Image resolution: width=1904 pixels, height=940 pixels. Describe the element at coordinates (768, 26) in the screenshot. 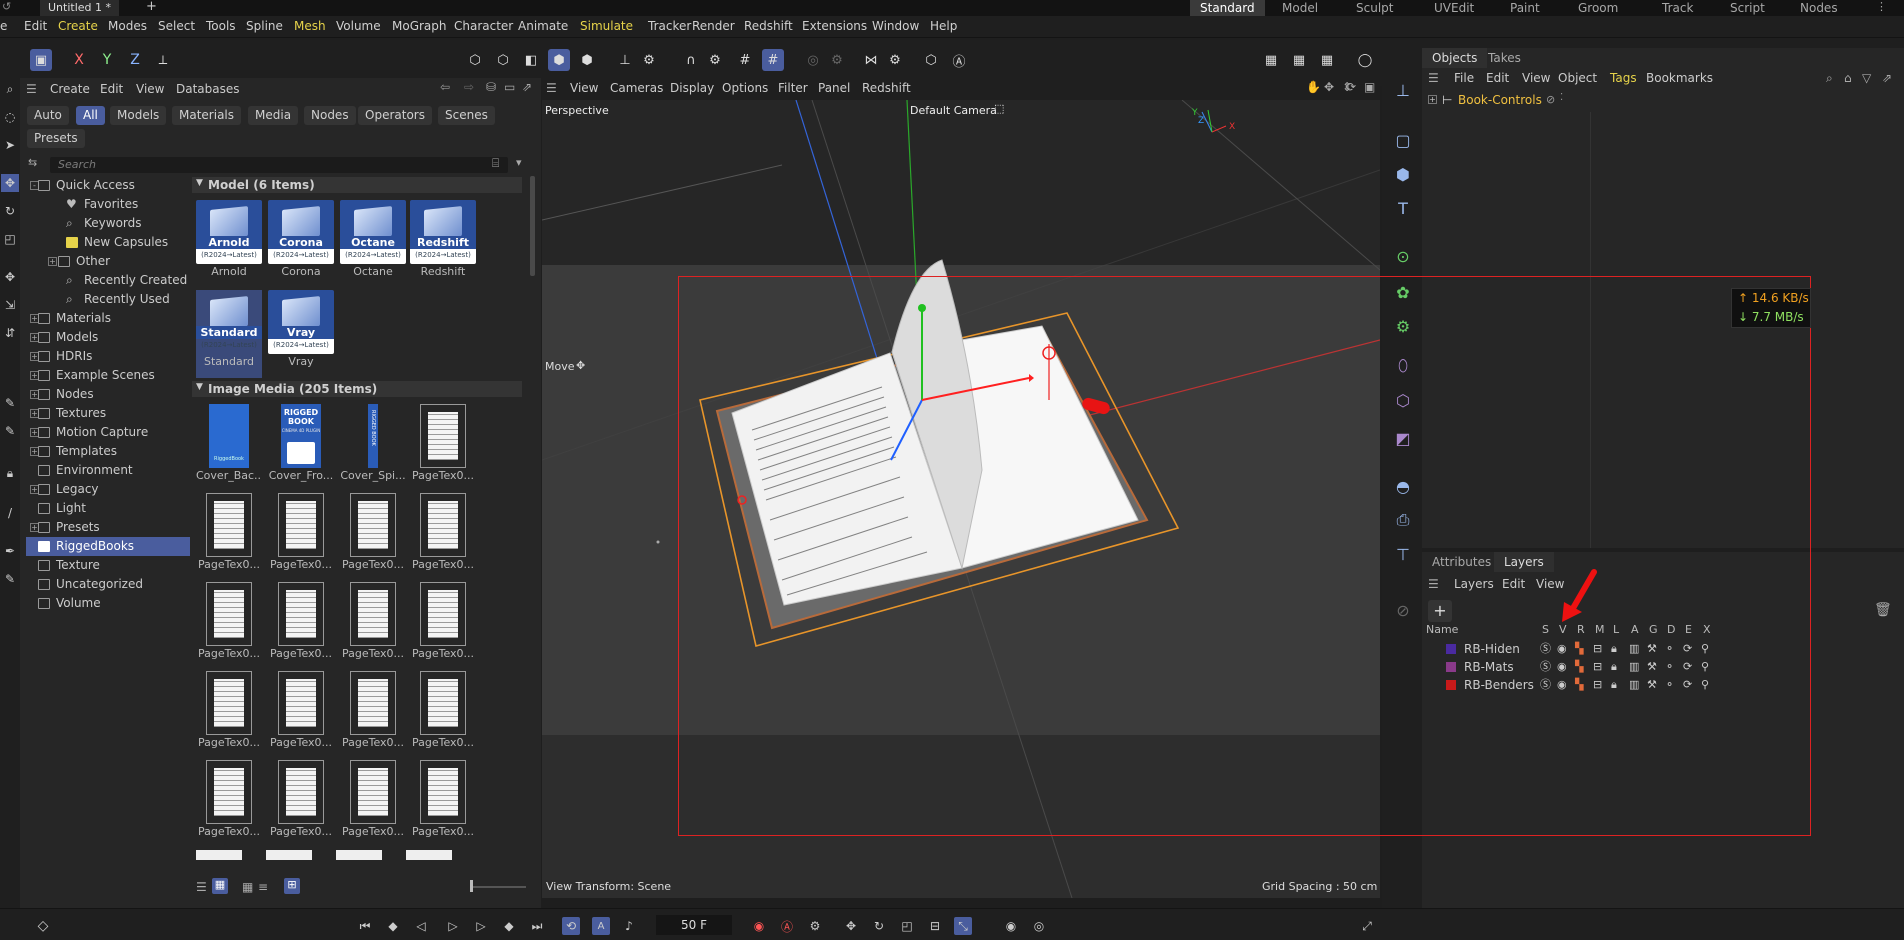

I see `menu-item: Redshift` at that location.